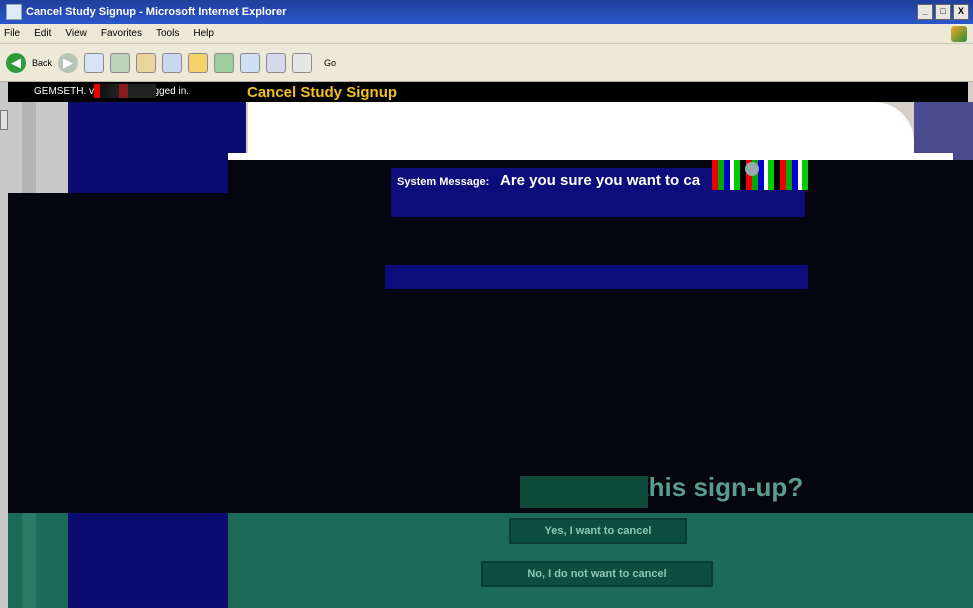 This screenshot has width=973, height=608. I want to click on redacted-question-part, so click(584, 492).